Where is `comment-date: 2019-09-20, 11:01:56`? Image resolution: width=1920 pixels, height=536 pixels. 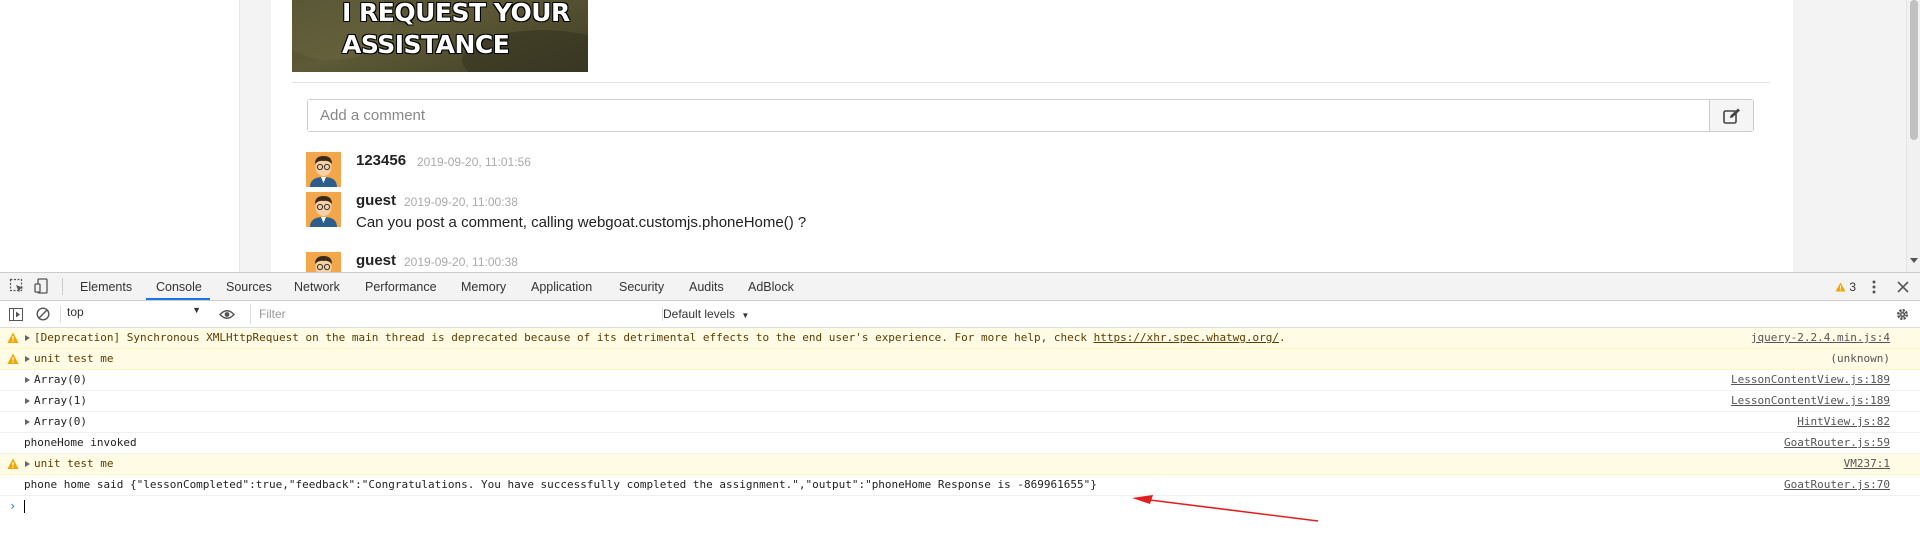 comment-date: 2019-09-20, 11:01:56 is located at coordinates (474, 162).